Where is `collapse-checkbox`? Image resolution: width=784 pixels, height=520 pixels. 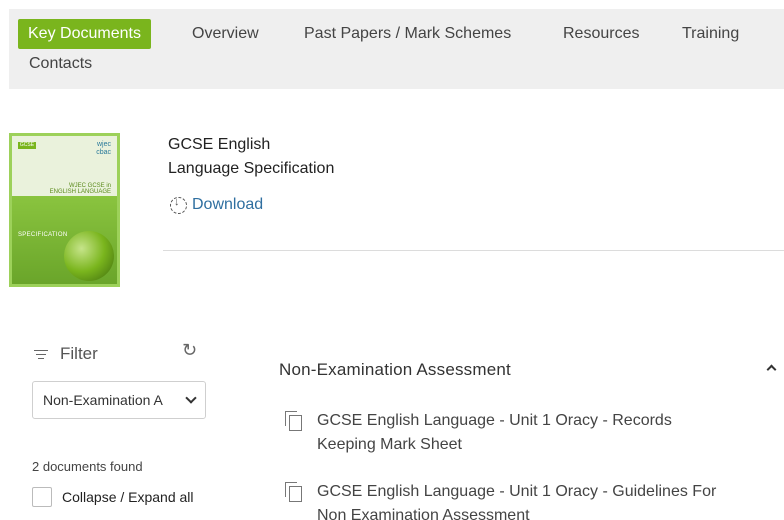 collapse-checkbox is located at coordinates (42, 497).